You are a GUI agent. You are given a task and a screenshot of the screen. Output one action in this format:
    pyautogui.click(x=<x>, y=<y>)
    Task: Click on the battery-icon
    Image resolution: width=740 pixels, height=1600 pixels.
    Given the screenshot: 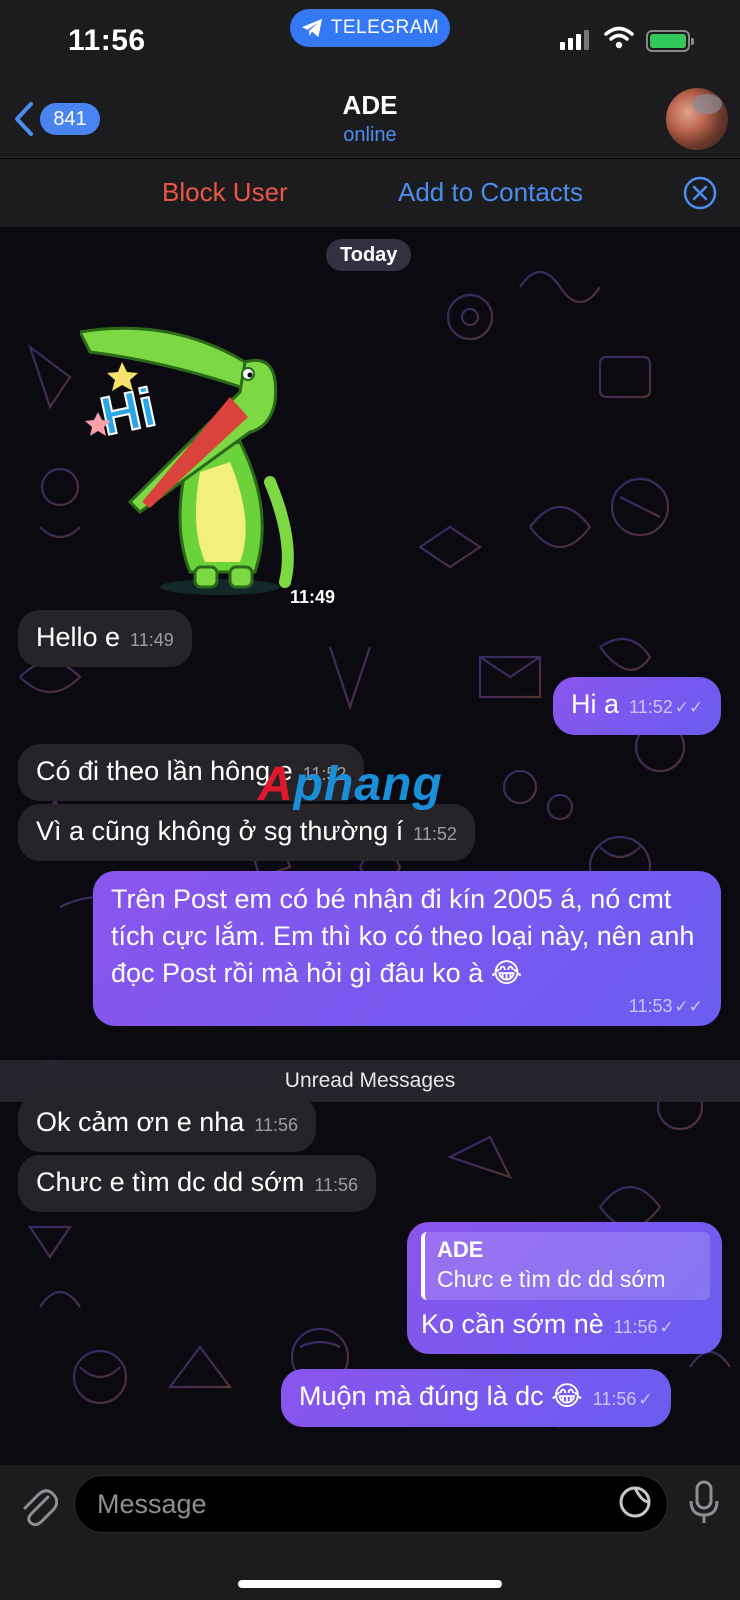 What is the action you would take?
    pyautogui.click(x=670, y=41)
    